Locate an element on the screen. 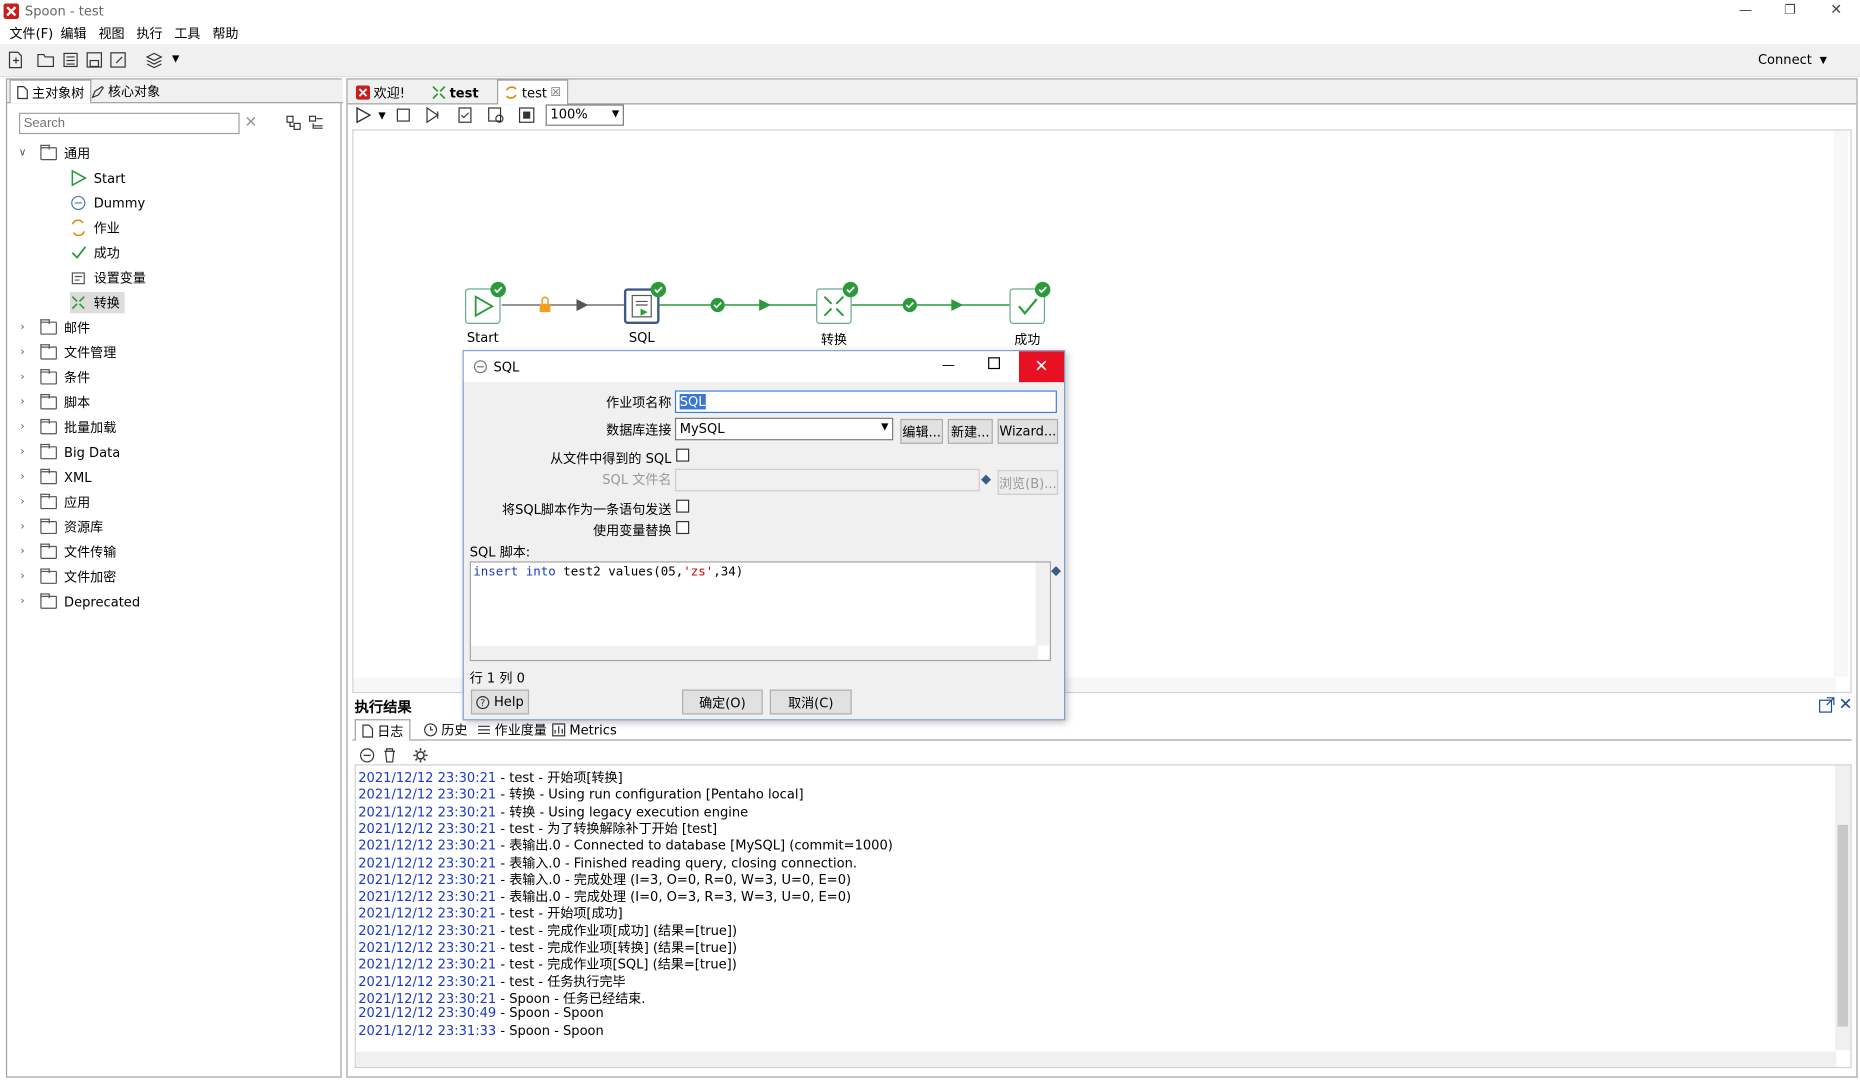  layers-icon is located at coordinates (154, 60).